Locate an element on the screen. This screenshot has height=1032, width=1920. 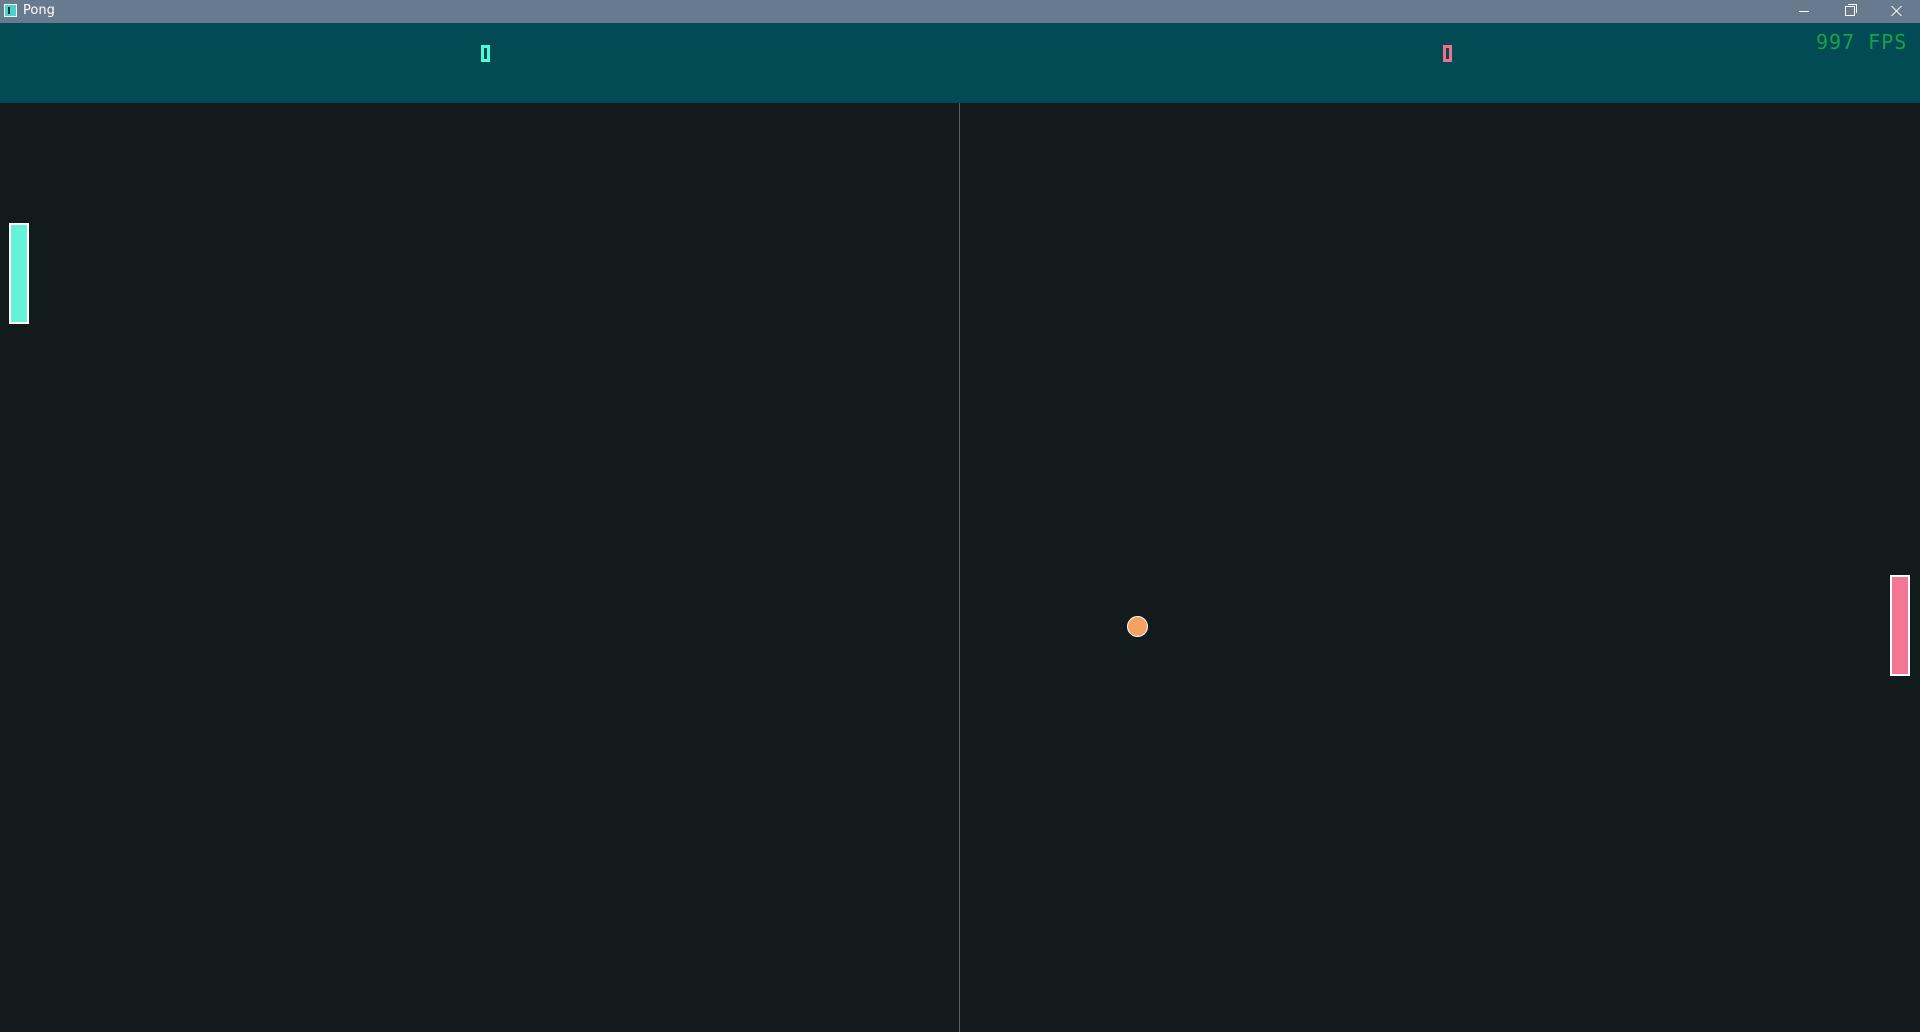
right-score-digit is located at coordinates (1447, 53).